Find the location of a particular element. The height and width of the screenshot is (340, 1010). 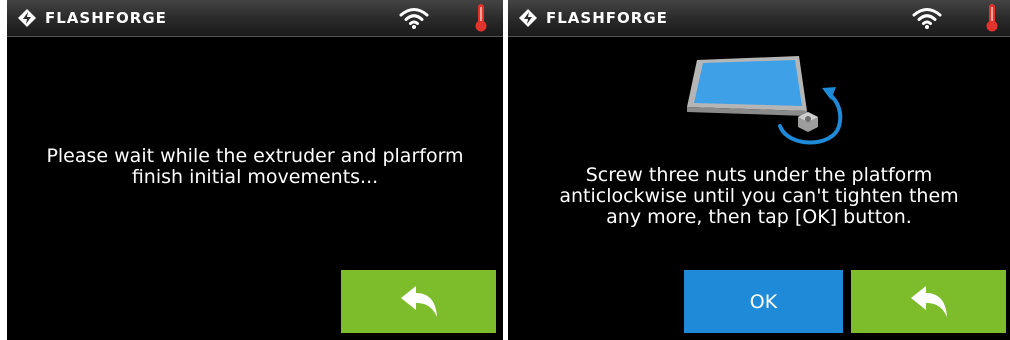

ok-button: OK is located at coordinates (763, 301).